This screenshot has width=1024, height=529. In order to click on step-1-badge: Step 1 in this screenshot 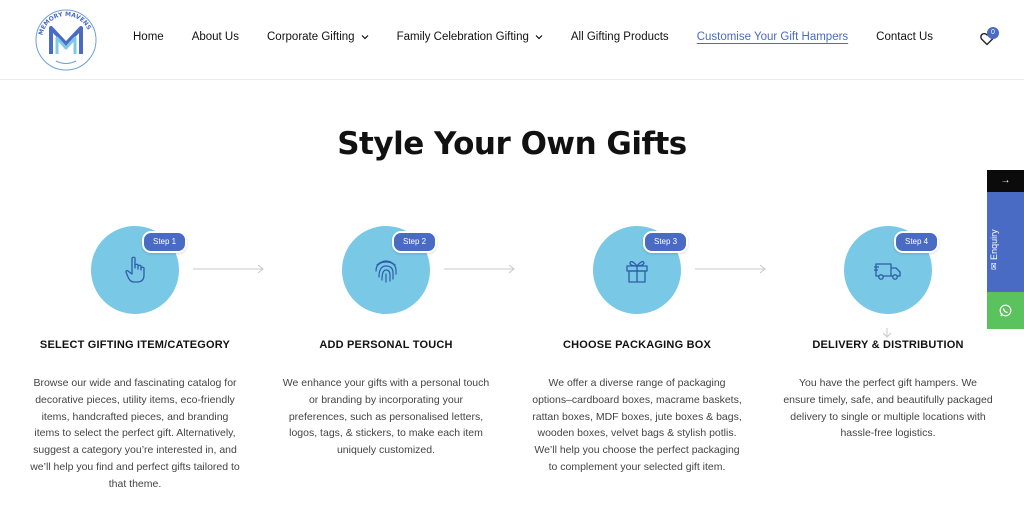, I will do `click(165, 242)`.